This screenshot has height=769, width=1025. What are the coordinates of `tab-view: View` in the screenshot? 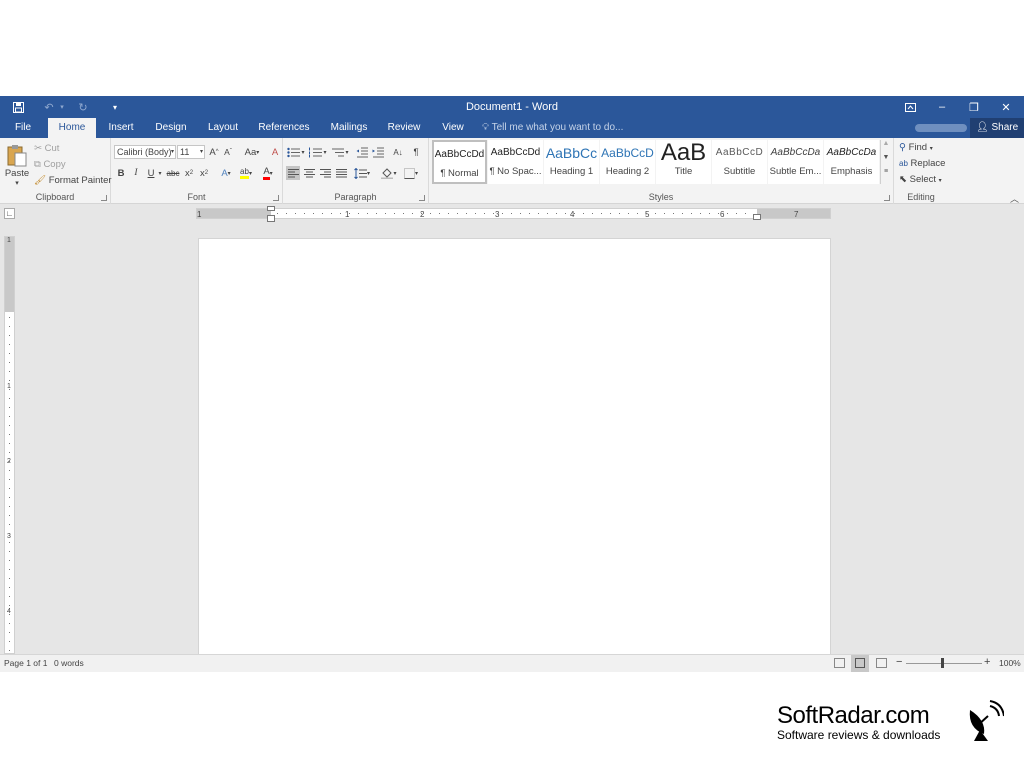 It's located at (453, 128).